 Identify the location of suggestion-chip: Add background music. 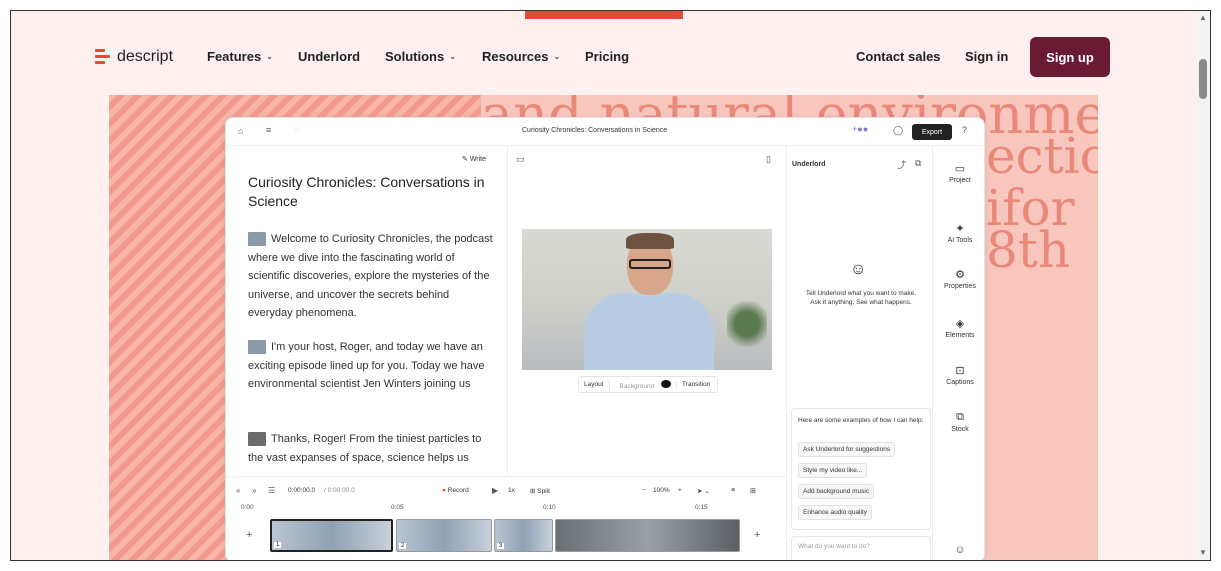
(836, 491).